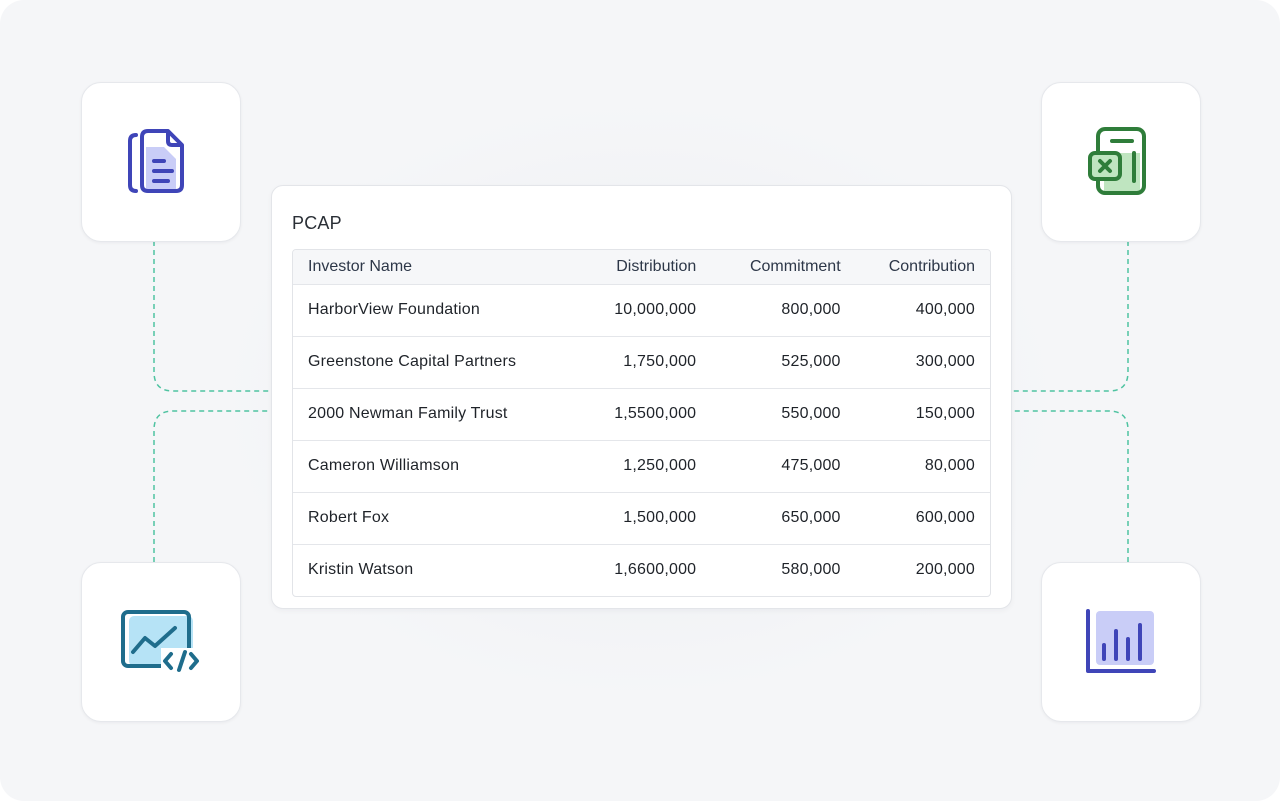 The height and width of the screenshot is (801, 1280). I want to click on contribution-cell: 150,000, so click(945, 413).